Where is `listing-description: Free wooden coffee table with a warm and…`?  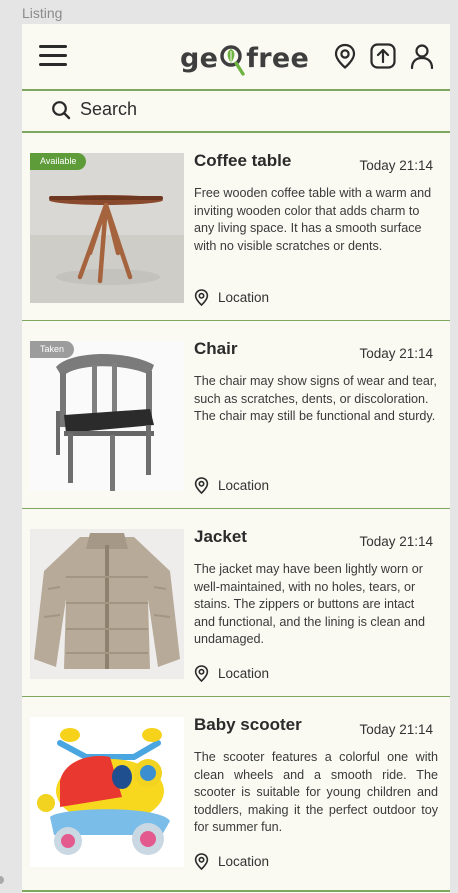 listing-description: Free wooden coffee table with a warm and… is located at coordinates (313, 219).